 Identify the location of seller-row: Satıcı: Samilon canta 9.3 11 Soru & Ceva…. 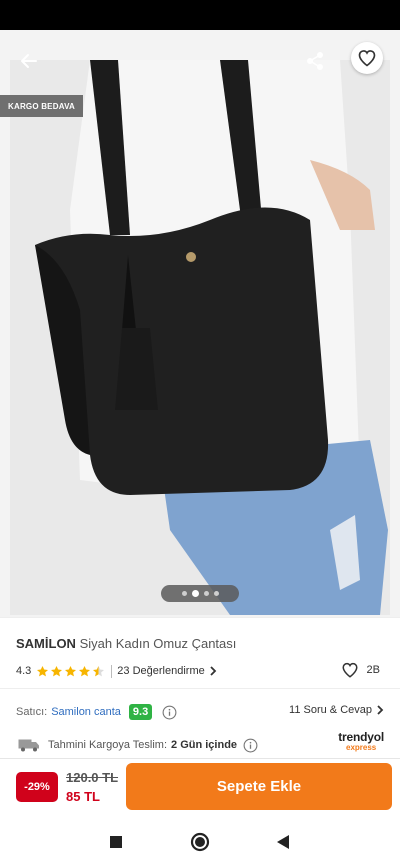
(202, 712).